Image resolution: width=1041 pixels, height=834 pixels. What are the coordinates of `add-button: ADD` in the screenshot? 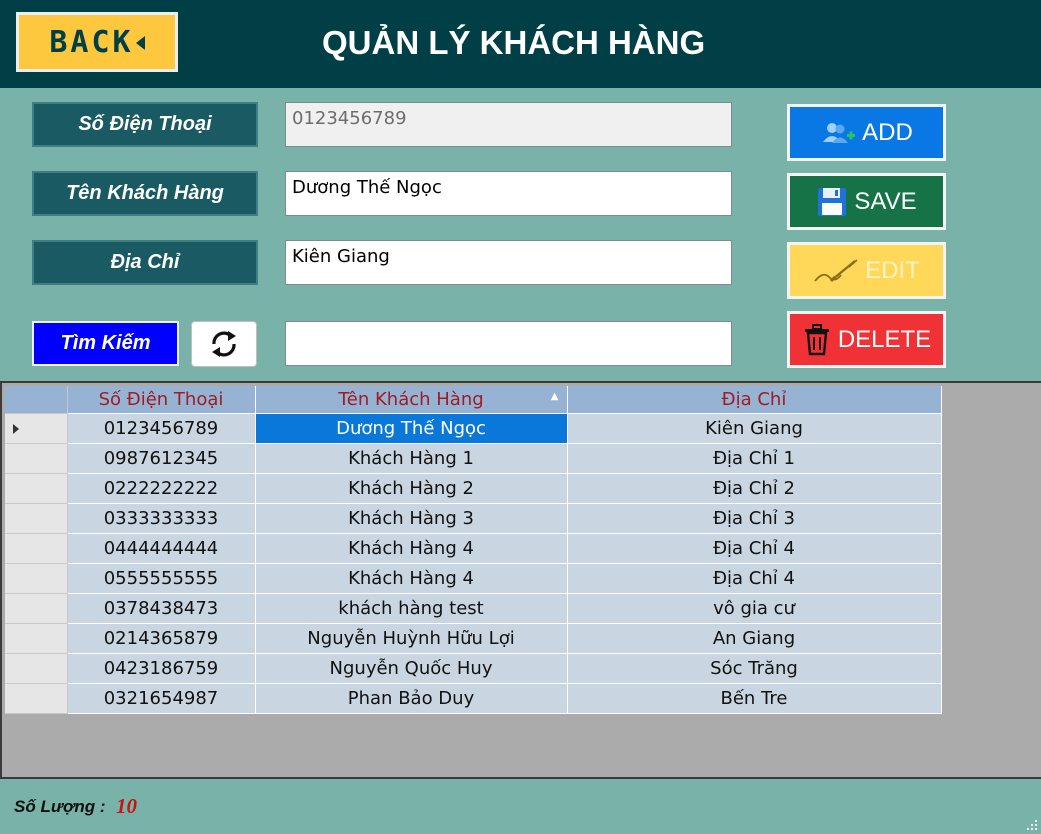 It's located at (866, 132).